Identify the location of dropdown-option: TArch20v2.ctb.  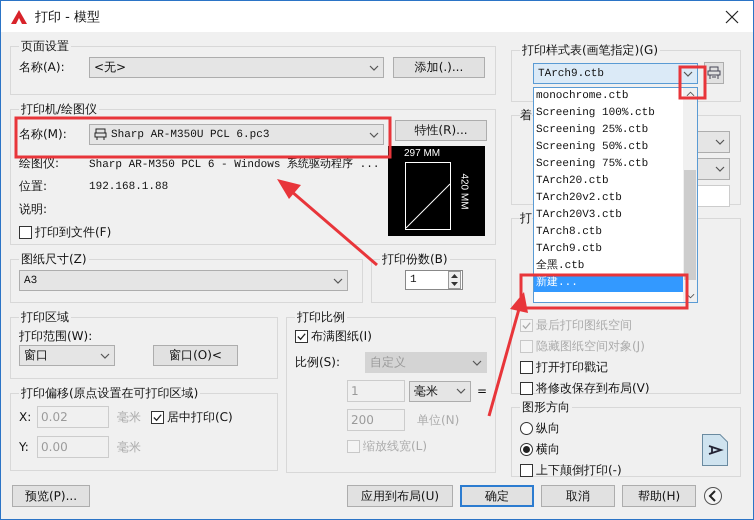
(608, 198).